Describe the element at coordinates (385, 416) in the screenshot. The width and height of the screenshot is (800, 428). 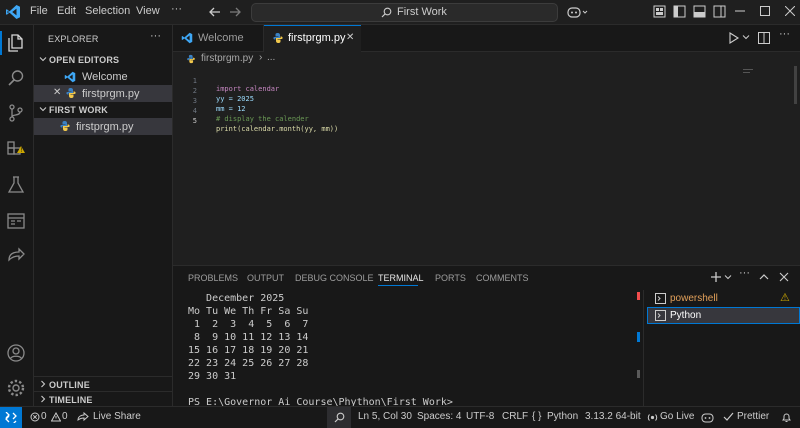
I see `cursor-position: Ln 5, Col 30` at that location.